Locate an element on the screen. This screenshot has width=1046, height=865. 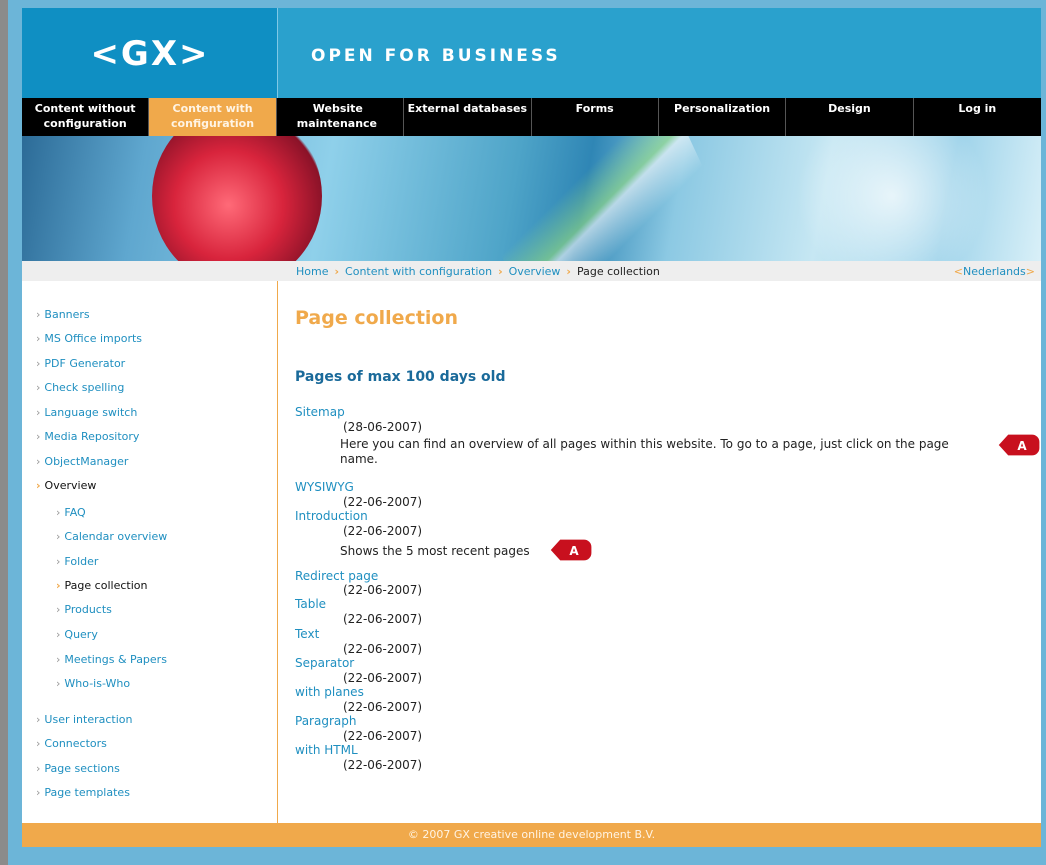
sidebar-item-page-sections: › Page sections is located at coordinates (78, 768).